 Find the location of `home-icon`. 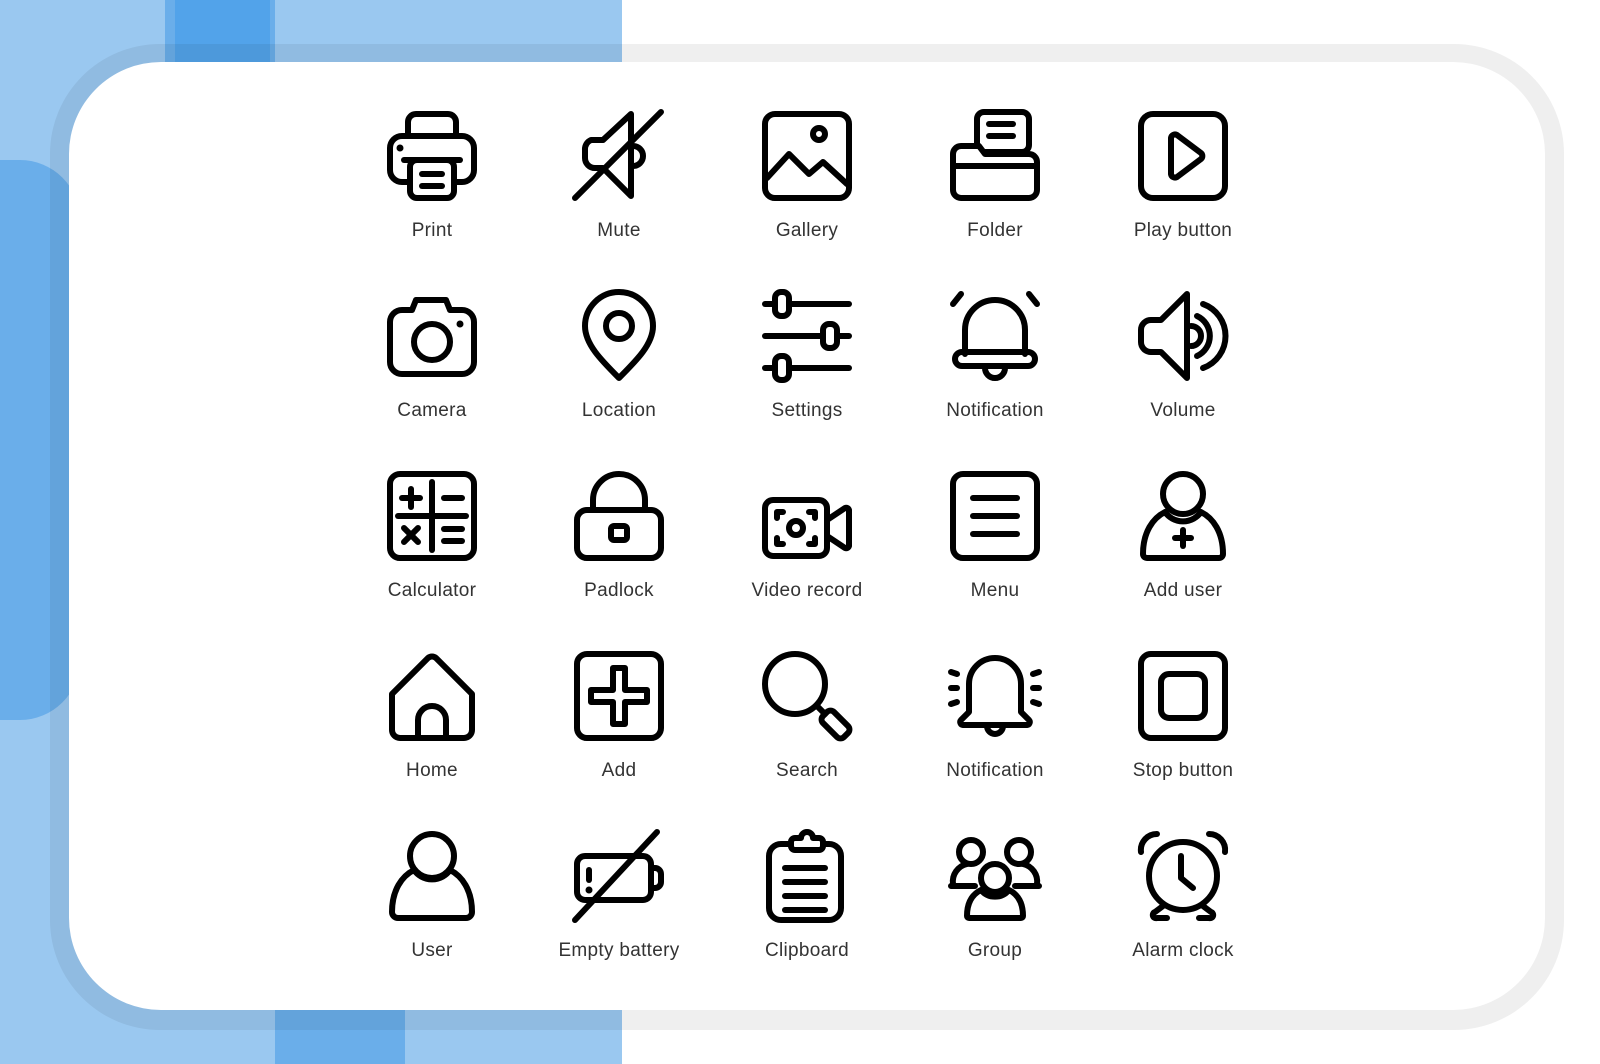

home-icon is located at coordinates (432, 697).